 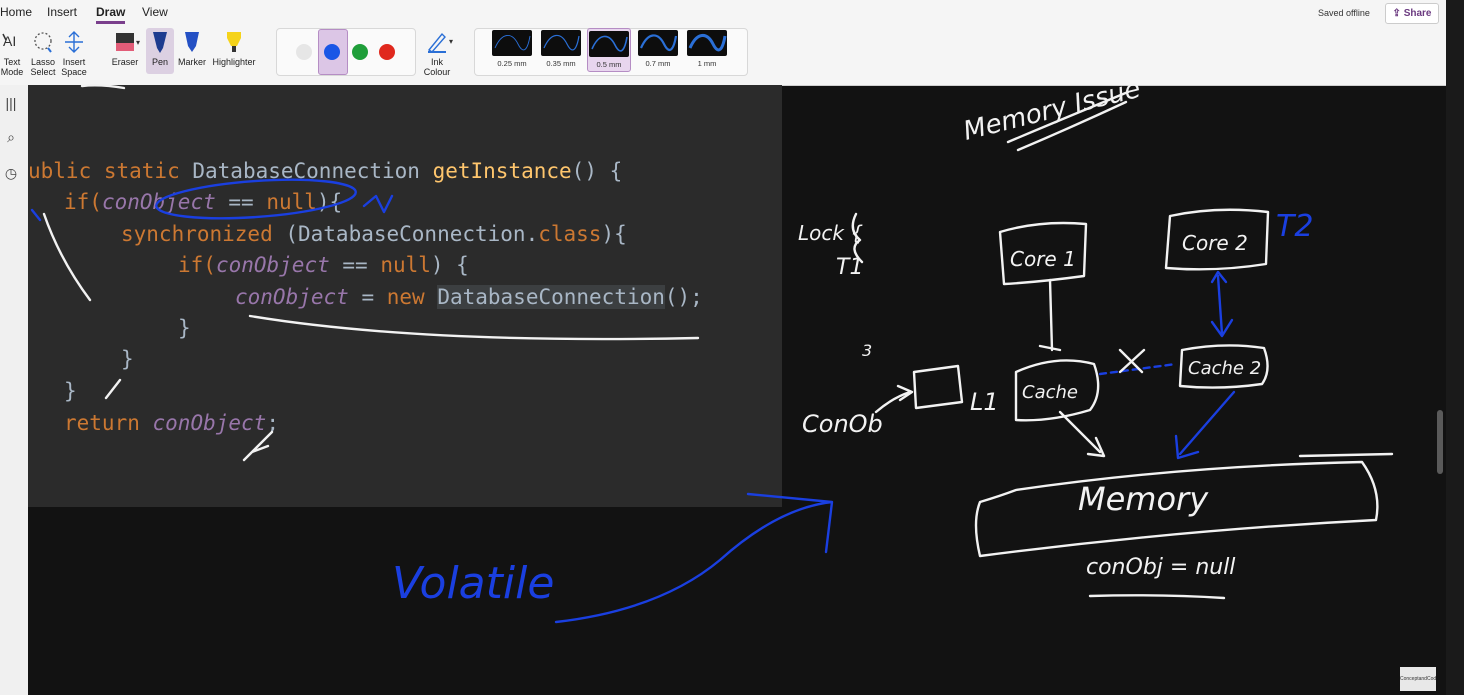 What do you see at coordinates (830, 233) in the screenshot?
I see `ink-lock-text: Lock {` at bounding box center [830, 233].